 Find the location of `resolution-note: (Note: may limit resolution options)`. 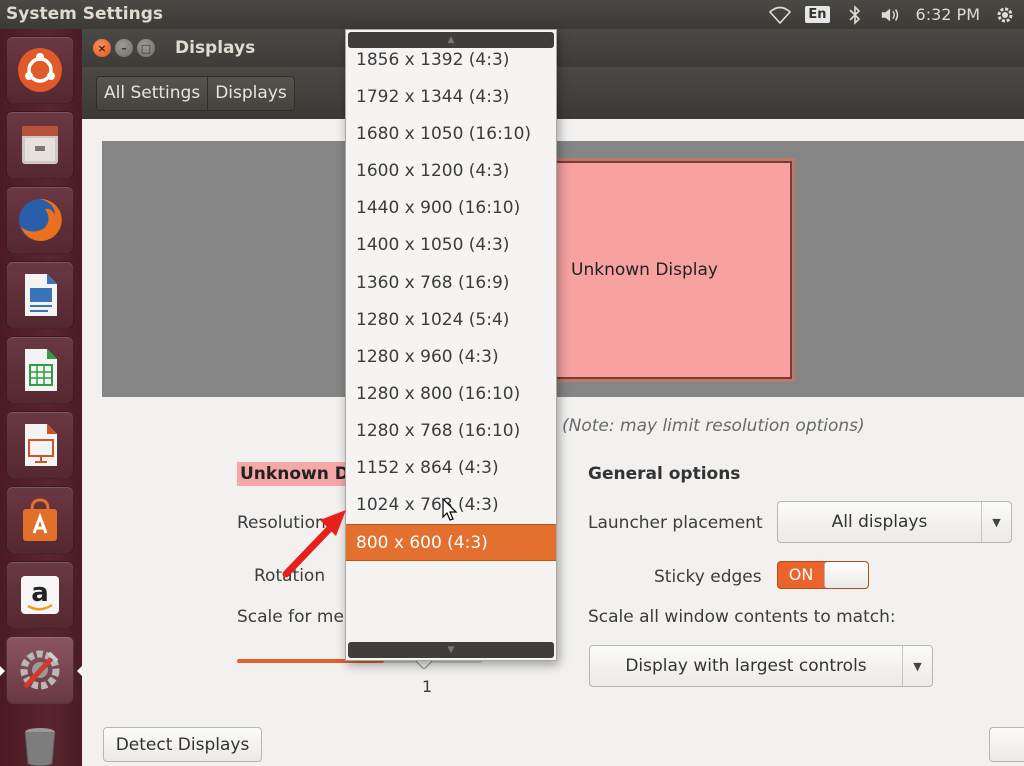

resolution-note: (Note: may limit resolution options) is located at coordinates (713, 426).